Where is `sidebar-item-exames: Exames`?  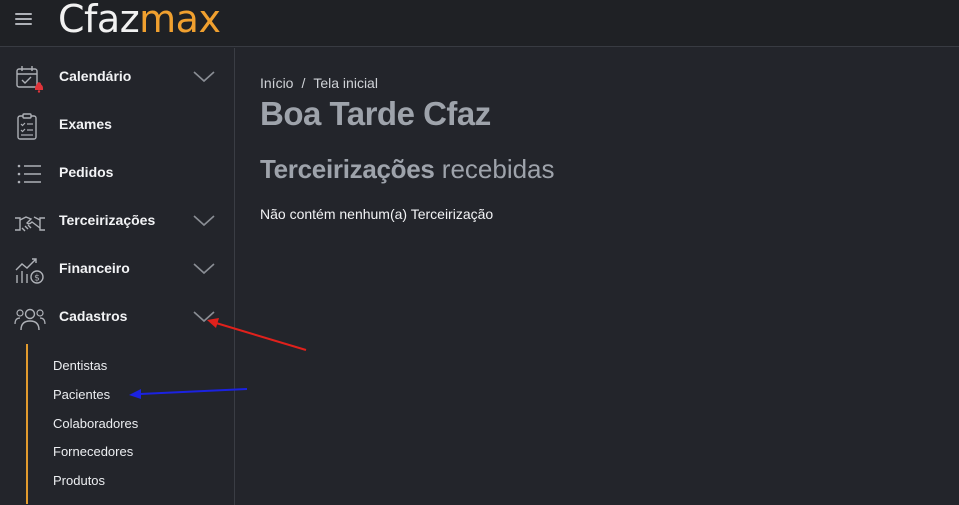 sidebar-item-exames: Exames is located at coordinates (117, 125).